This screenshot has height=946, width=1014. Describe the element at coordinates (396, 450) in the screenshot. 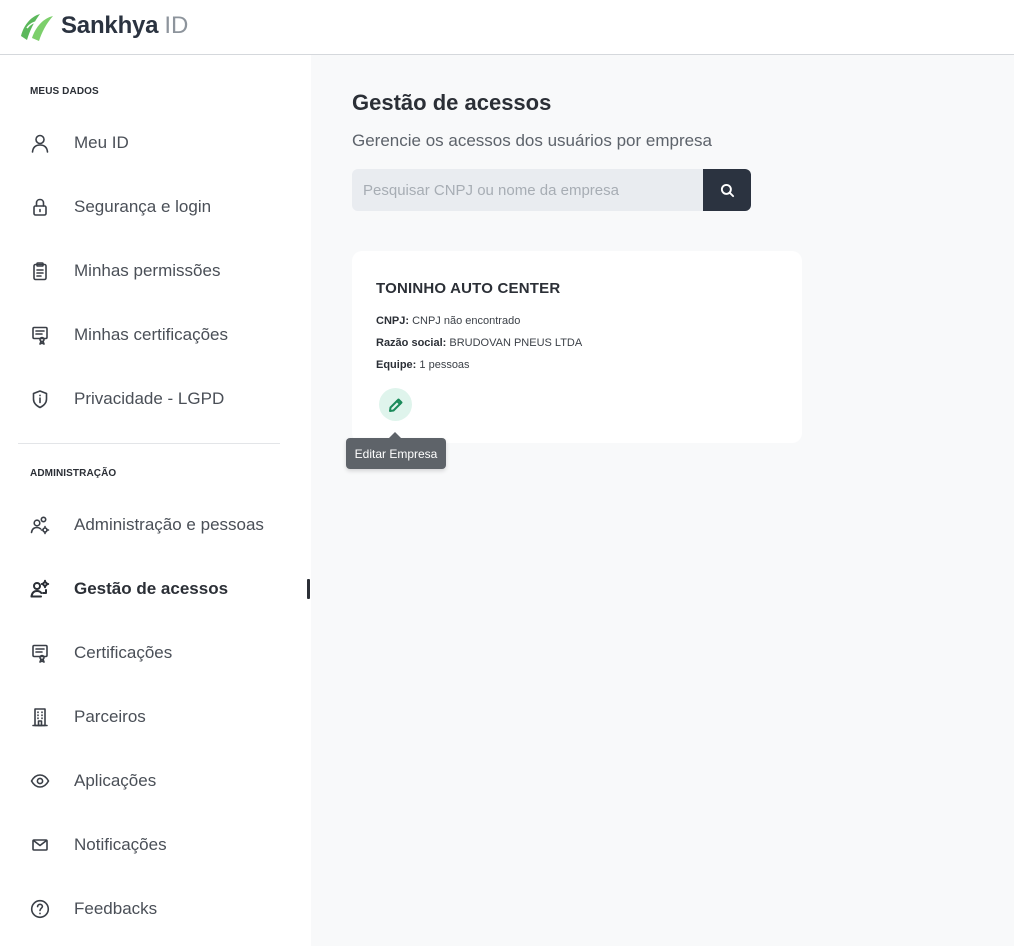

I see `edit-company-tooltip: Editar Empresa` at that location.